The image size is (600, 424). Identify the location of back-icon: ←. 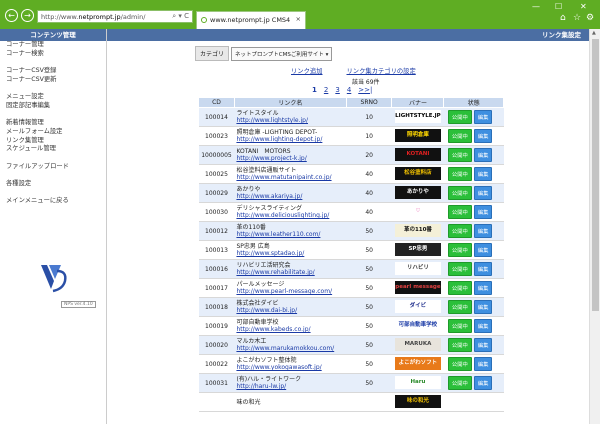
(11, 15).